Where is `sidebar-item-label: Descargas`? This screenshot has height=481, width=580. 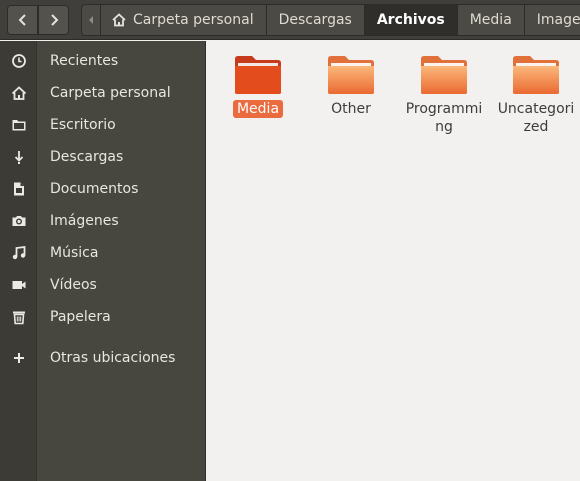
sidebar-item-label: Descargas is located at coordinates (87, 157).